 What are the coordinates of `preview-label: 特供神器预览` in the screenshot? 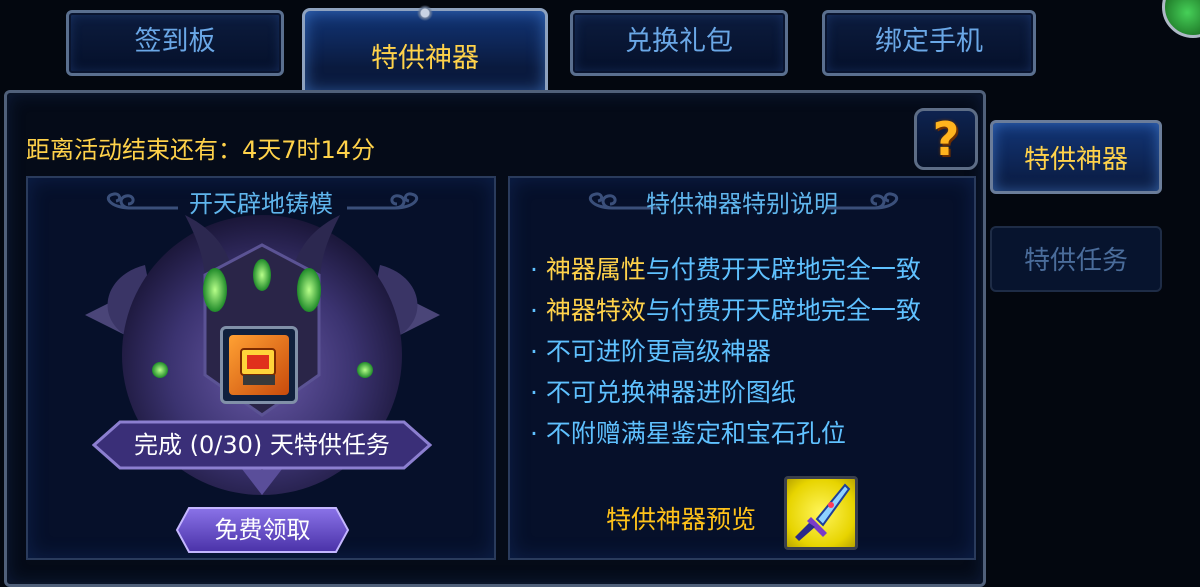 It's located at (681, 519).